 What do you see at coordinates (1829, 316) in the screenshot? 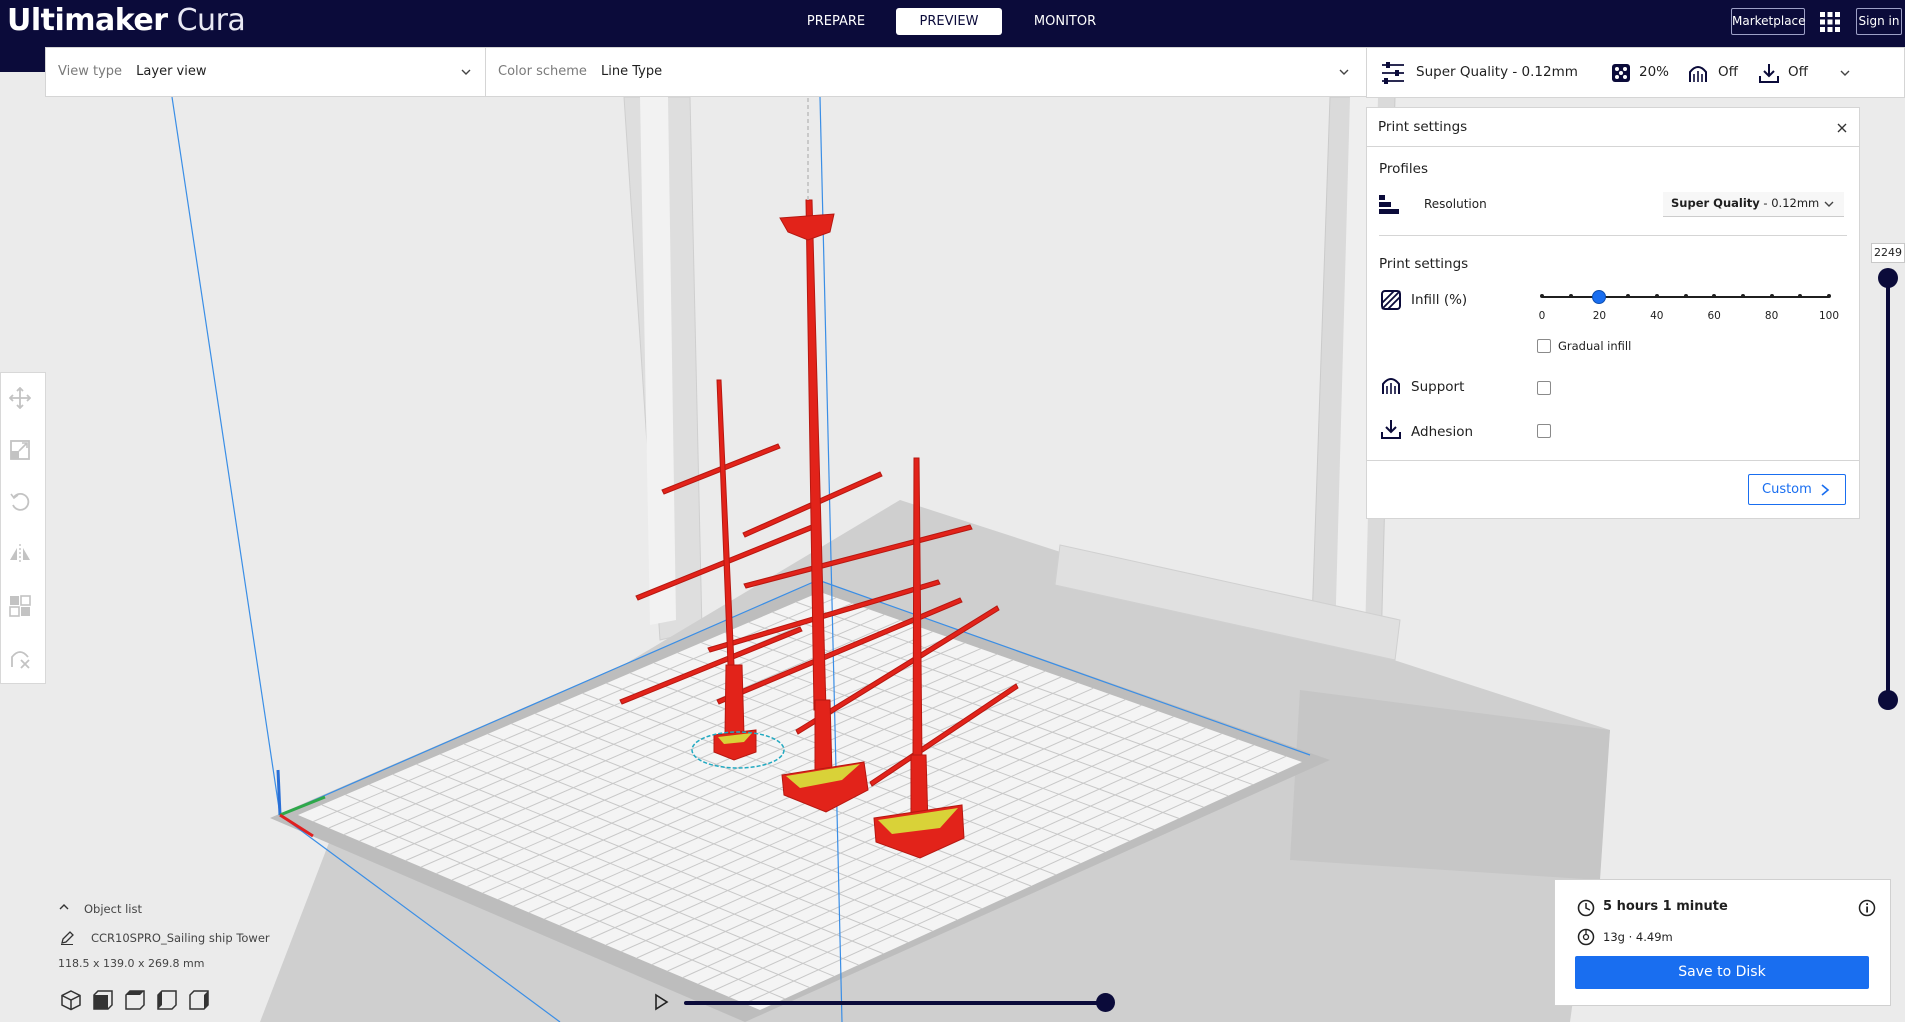
I see `infill-tick-label: 100` at bounding box center [1829, 316].